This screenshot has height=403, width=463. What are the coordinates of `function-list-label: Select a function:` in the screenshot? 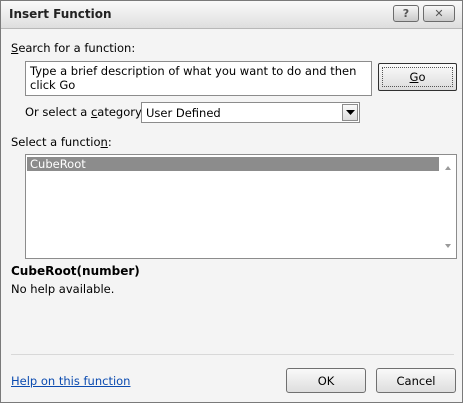 It's located at (61, 142).